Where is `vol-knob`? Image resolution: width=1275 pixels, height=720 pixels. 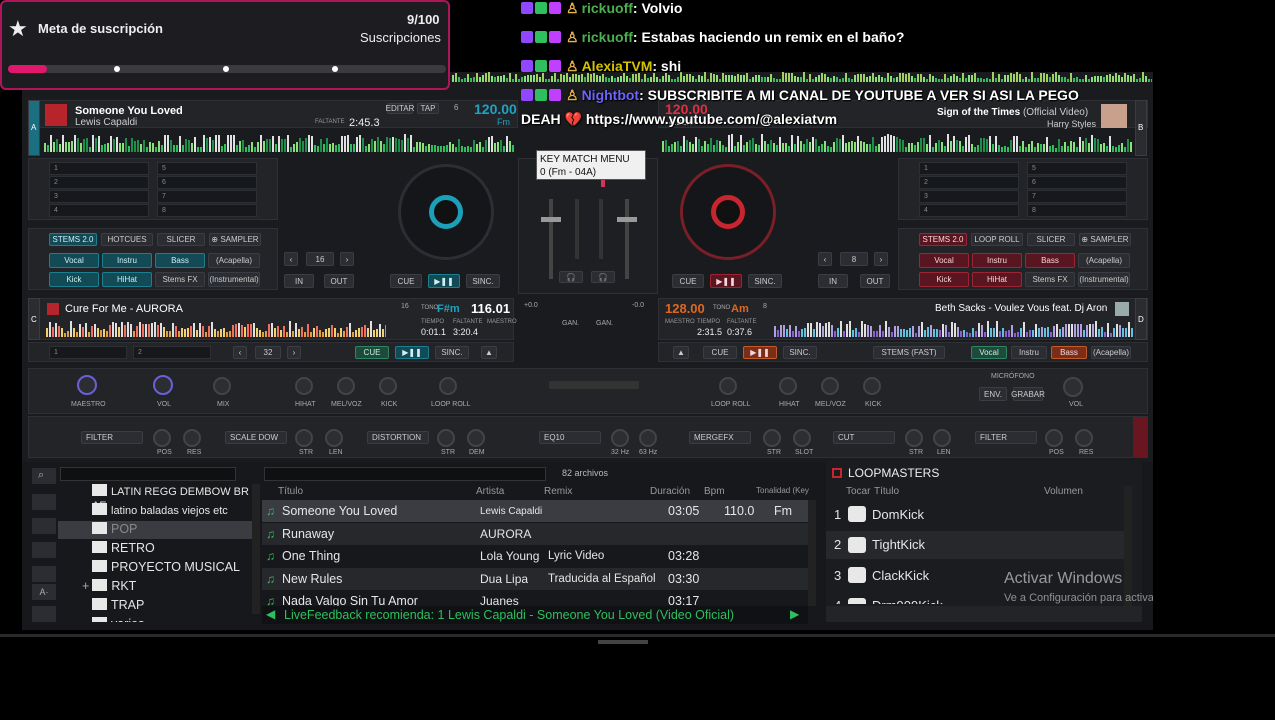
vol-knob is located at coordinates (163, 385).